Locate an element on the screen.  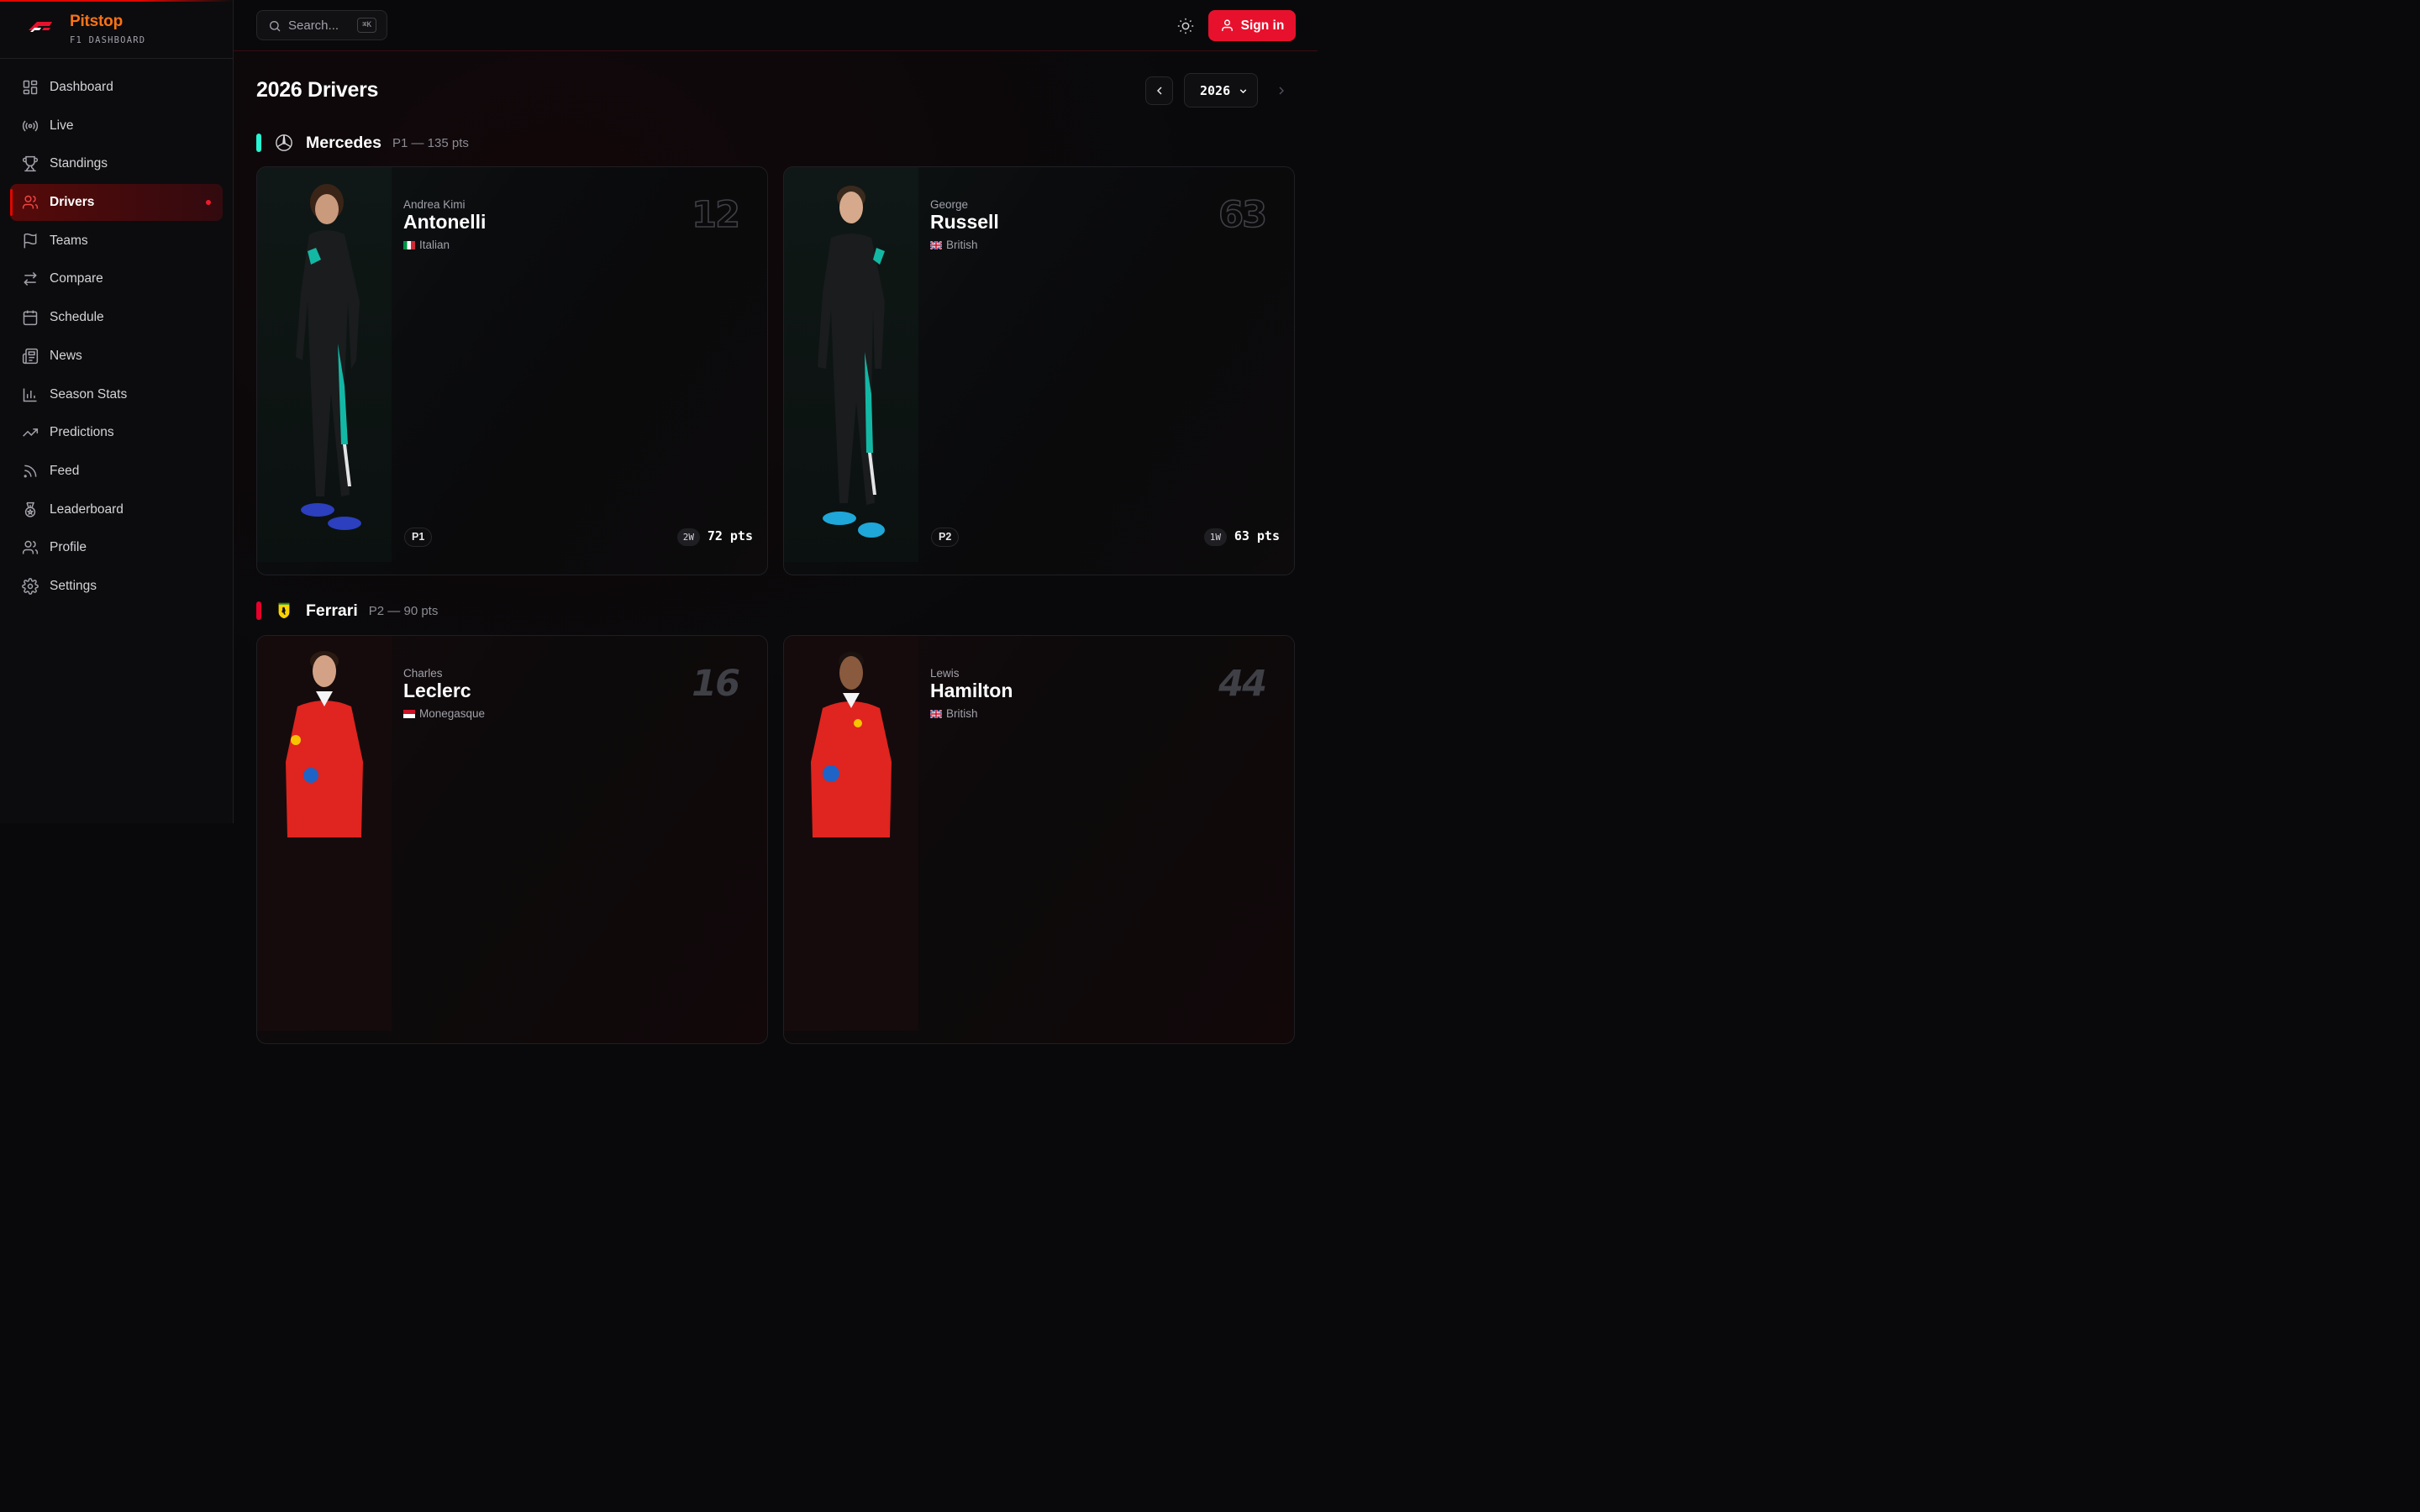
sidebar-item-dashboard: Dashboard is located at coordinates (116, 87).